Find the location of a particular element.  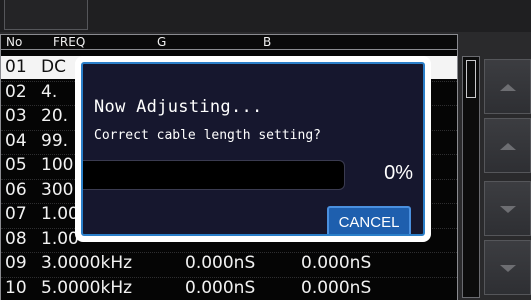

header-g: G is located at coordinates (162, 42).